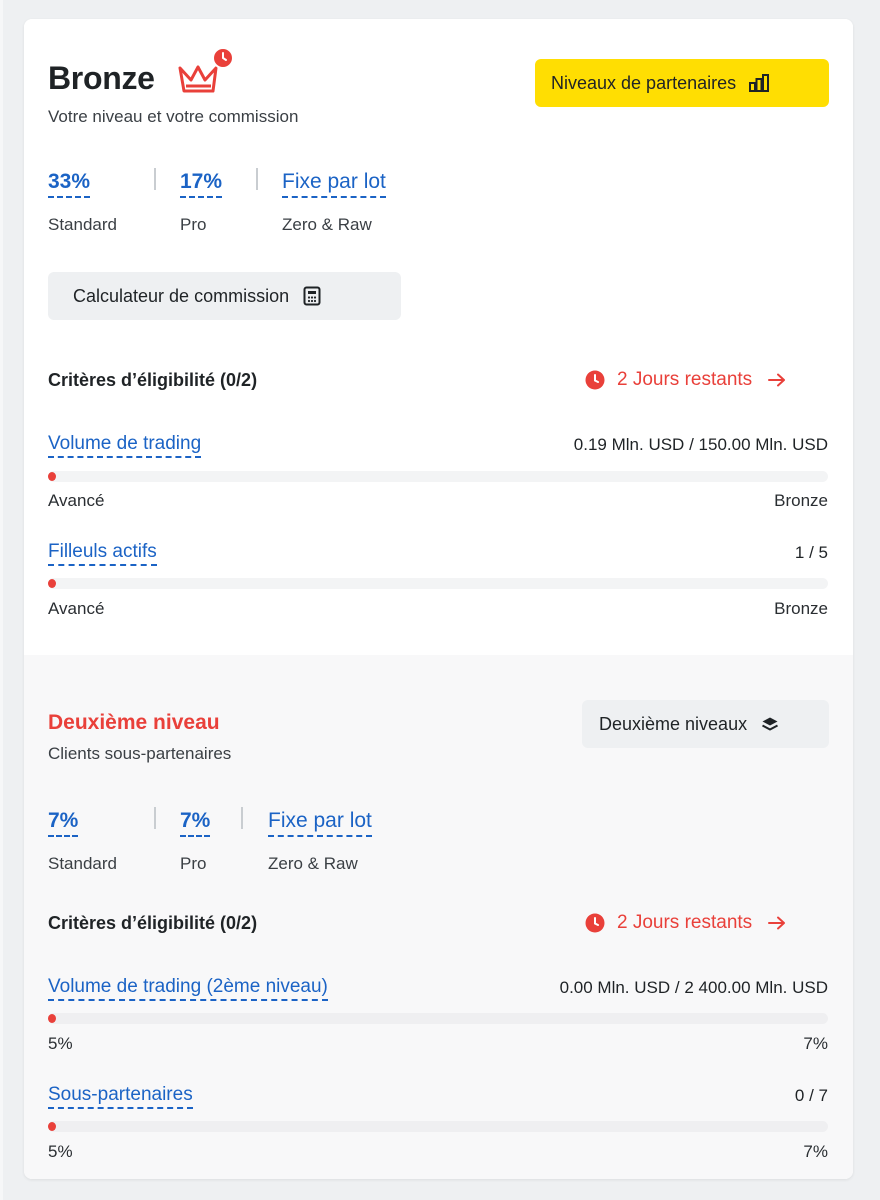 The width and height of the screenshot is (880, 1200). Describe the element at coordinates (140, 753) in the screenshot. I see `second-level-subtitle: Clients sous-partenaires` at that location.